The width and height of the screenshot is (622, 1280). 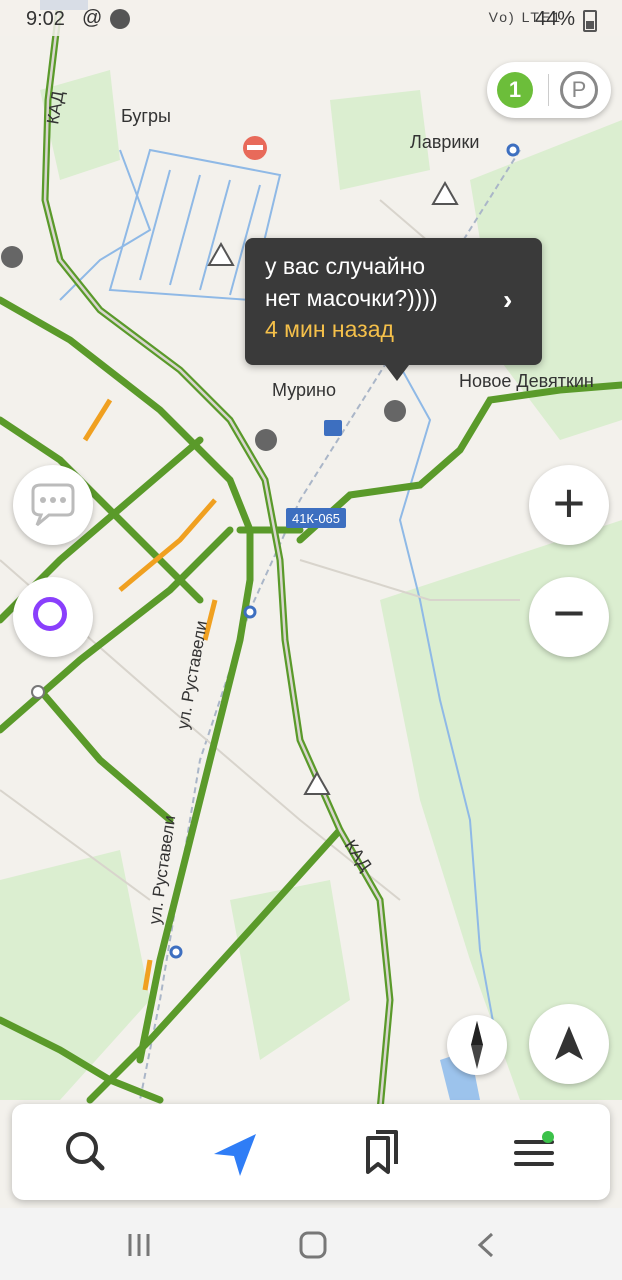 I want to click on road-number-badge: 41К-065, so click(x=316, y=518).